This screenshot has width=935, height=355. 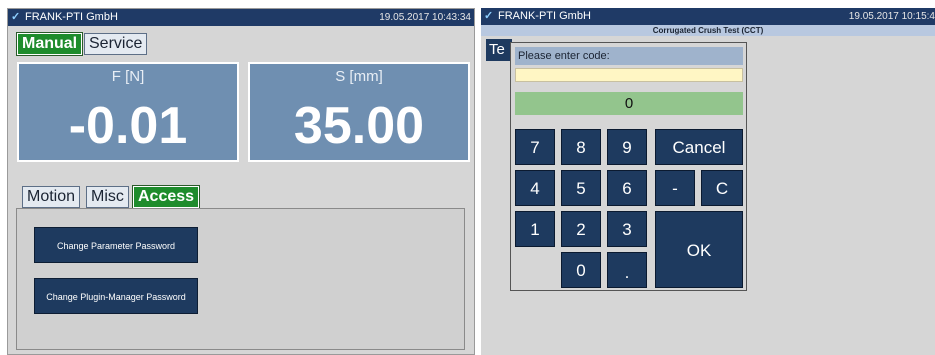 What do you see at coordinates (544, 16) in the screenshot?
I see `right-title: FRANK-PTI GmbH` at bounding box center [544, 16].